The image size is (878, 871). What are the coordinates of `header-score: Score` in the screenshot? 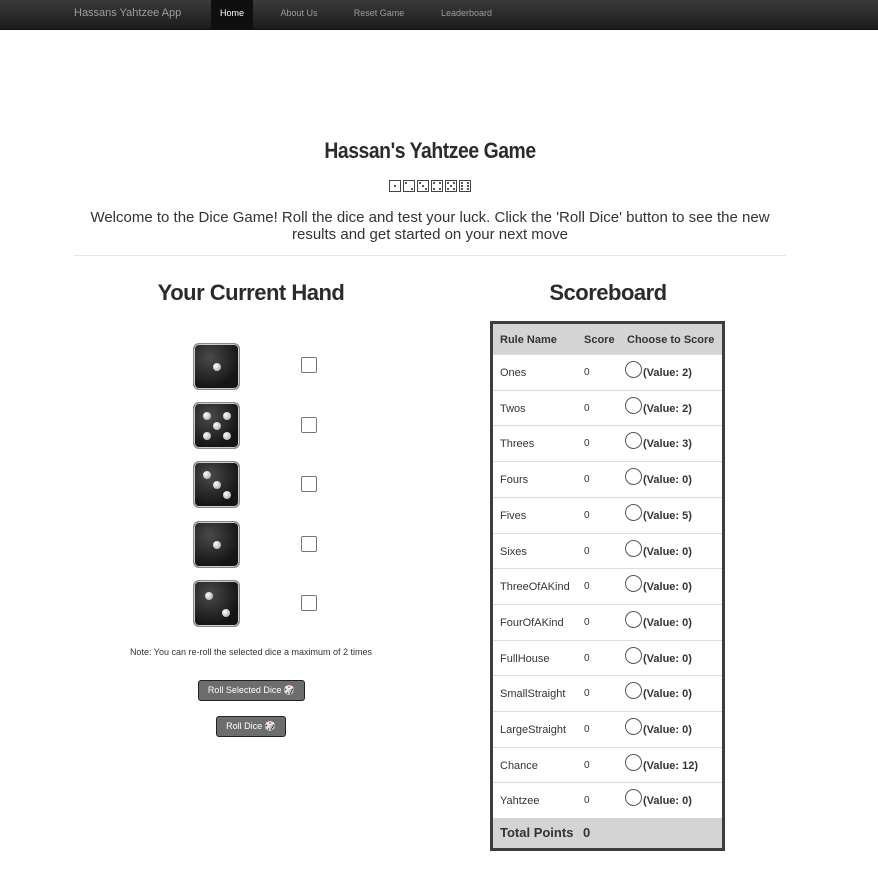 It's located at (599, 340).